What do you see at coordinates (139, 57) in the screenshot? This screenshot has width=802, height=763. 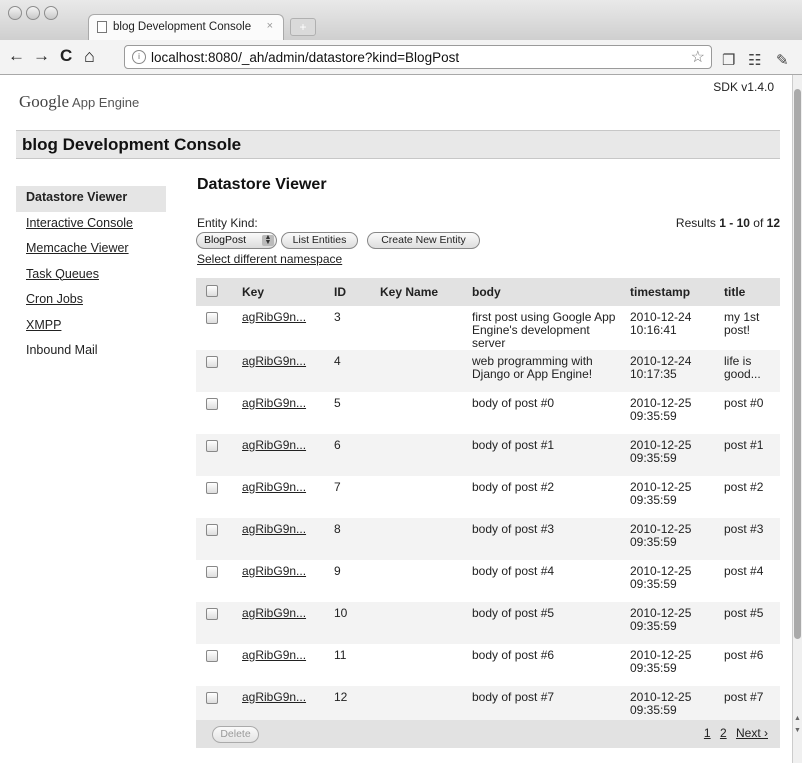 I see `site-info-icon: i` at bounding box center [139, 57].